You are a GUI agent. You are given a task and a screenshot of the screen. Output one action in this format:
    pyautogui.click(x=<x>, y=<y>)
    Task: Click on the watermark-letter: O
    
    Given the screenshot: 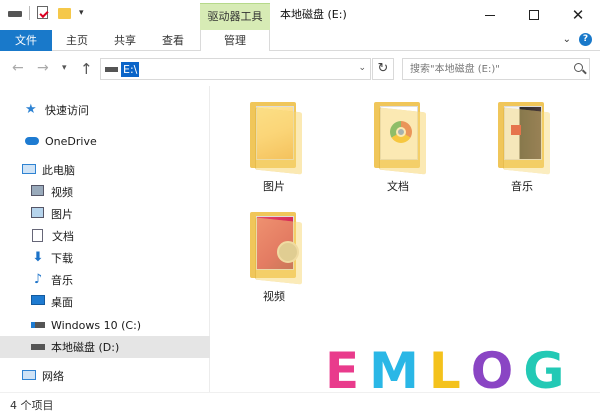 What is the action you would take?
    pyautogui.click(x=492, y=371)
    